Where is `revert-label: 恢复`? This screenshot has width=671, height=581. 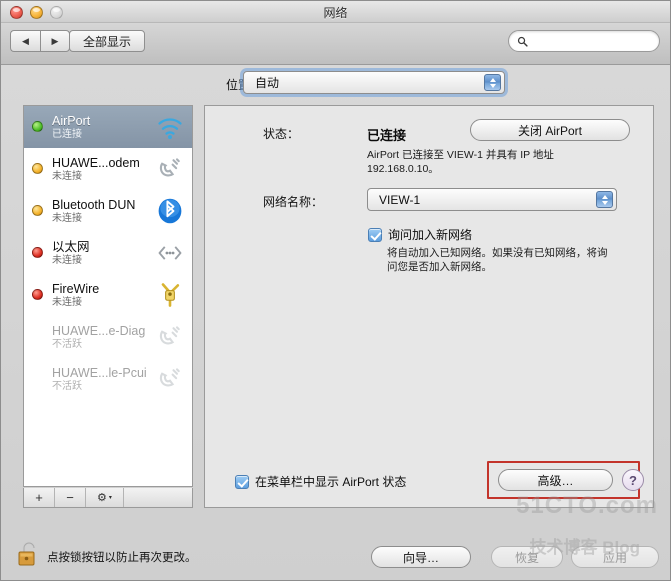
revert-label: 恢复 is located at coordinates (526, 557).